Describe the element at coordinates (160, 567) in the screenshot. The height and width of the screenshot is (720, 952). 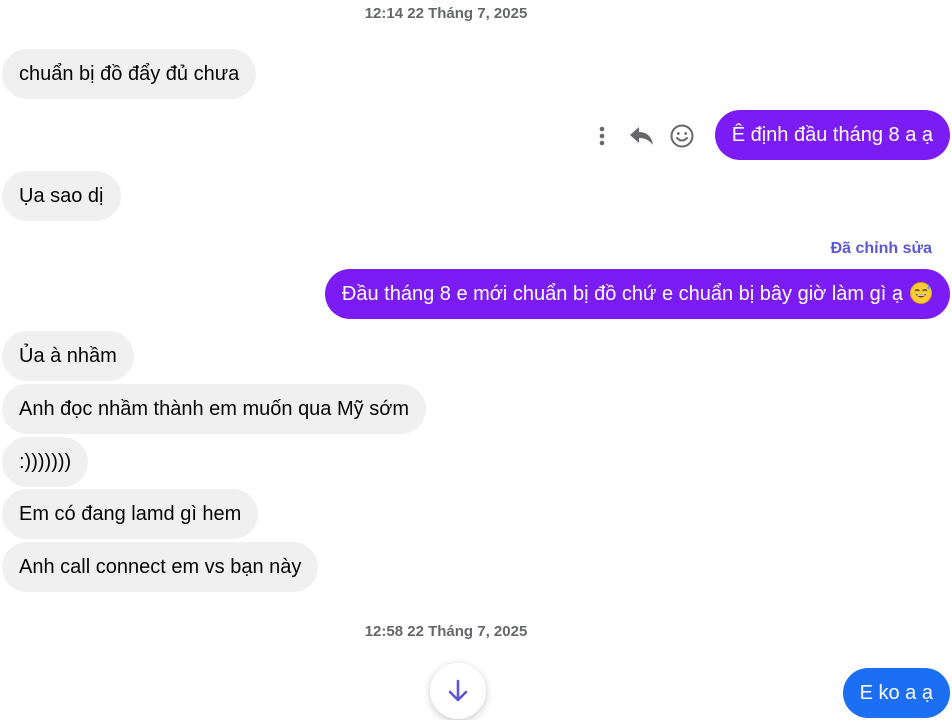
I see `message-incoming: Anh call connect em vs bạn này` at that location.